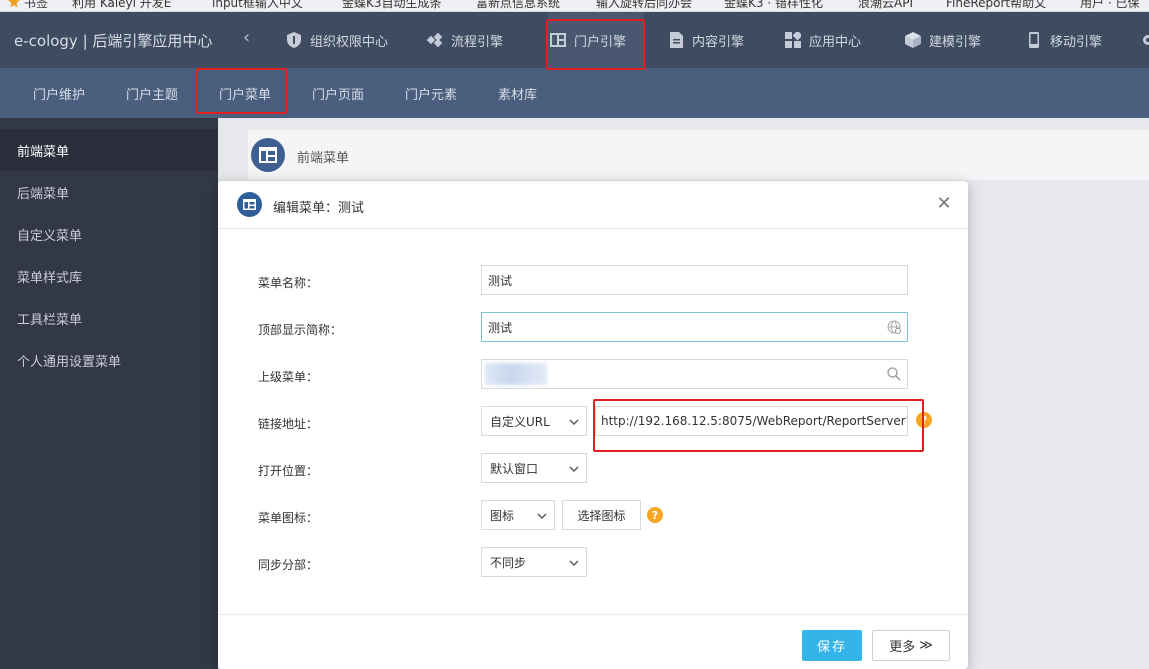 This screenshot has height=669, width=1149. Describe the element at coordinates (676, 40) in the screenshot. I see `document-icon` at that location.